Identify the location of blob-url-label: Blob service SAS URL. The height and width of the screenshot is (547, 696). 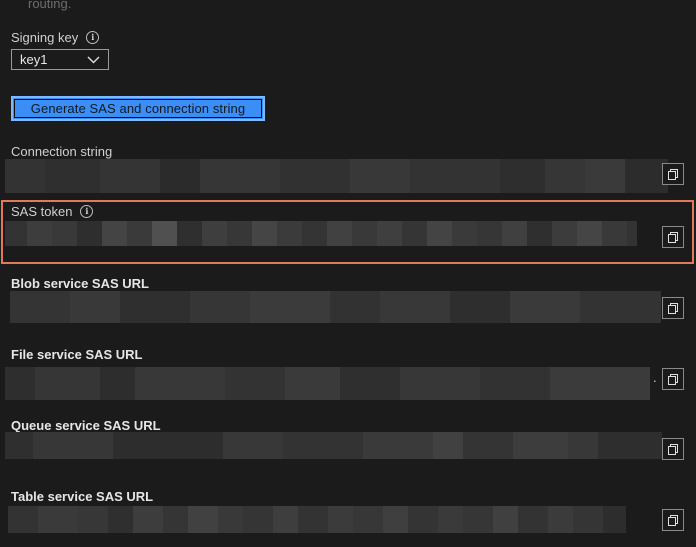
(80, 283).